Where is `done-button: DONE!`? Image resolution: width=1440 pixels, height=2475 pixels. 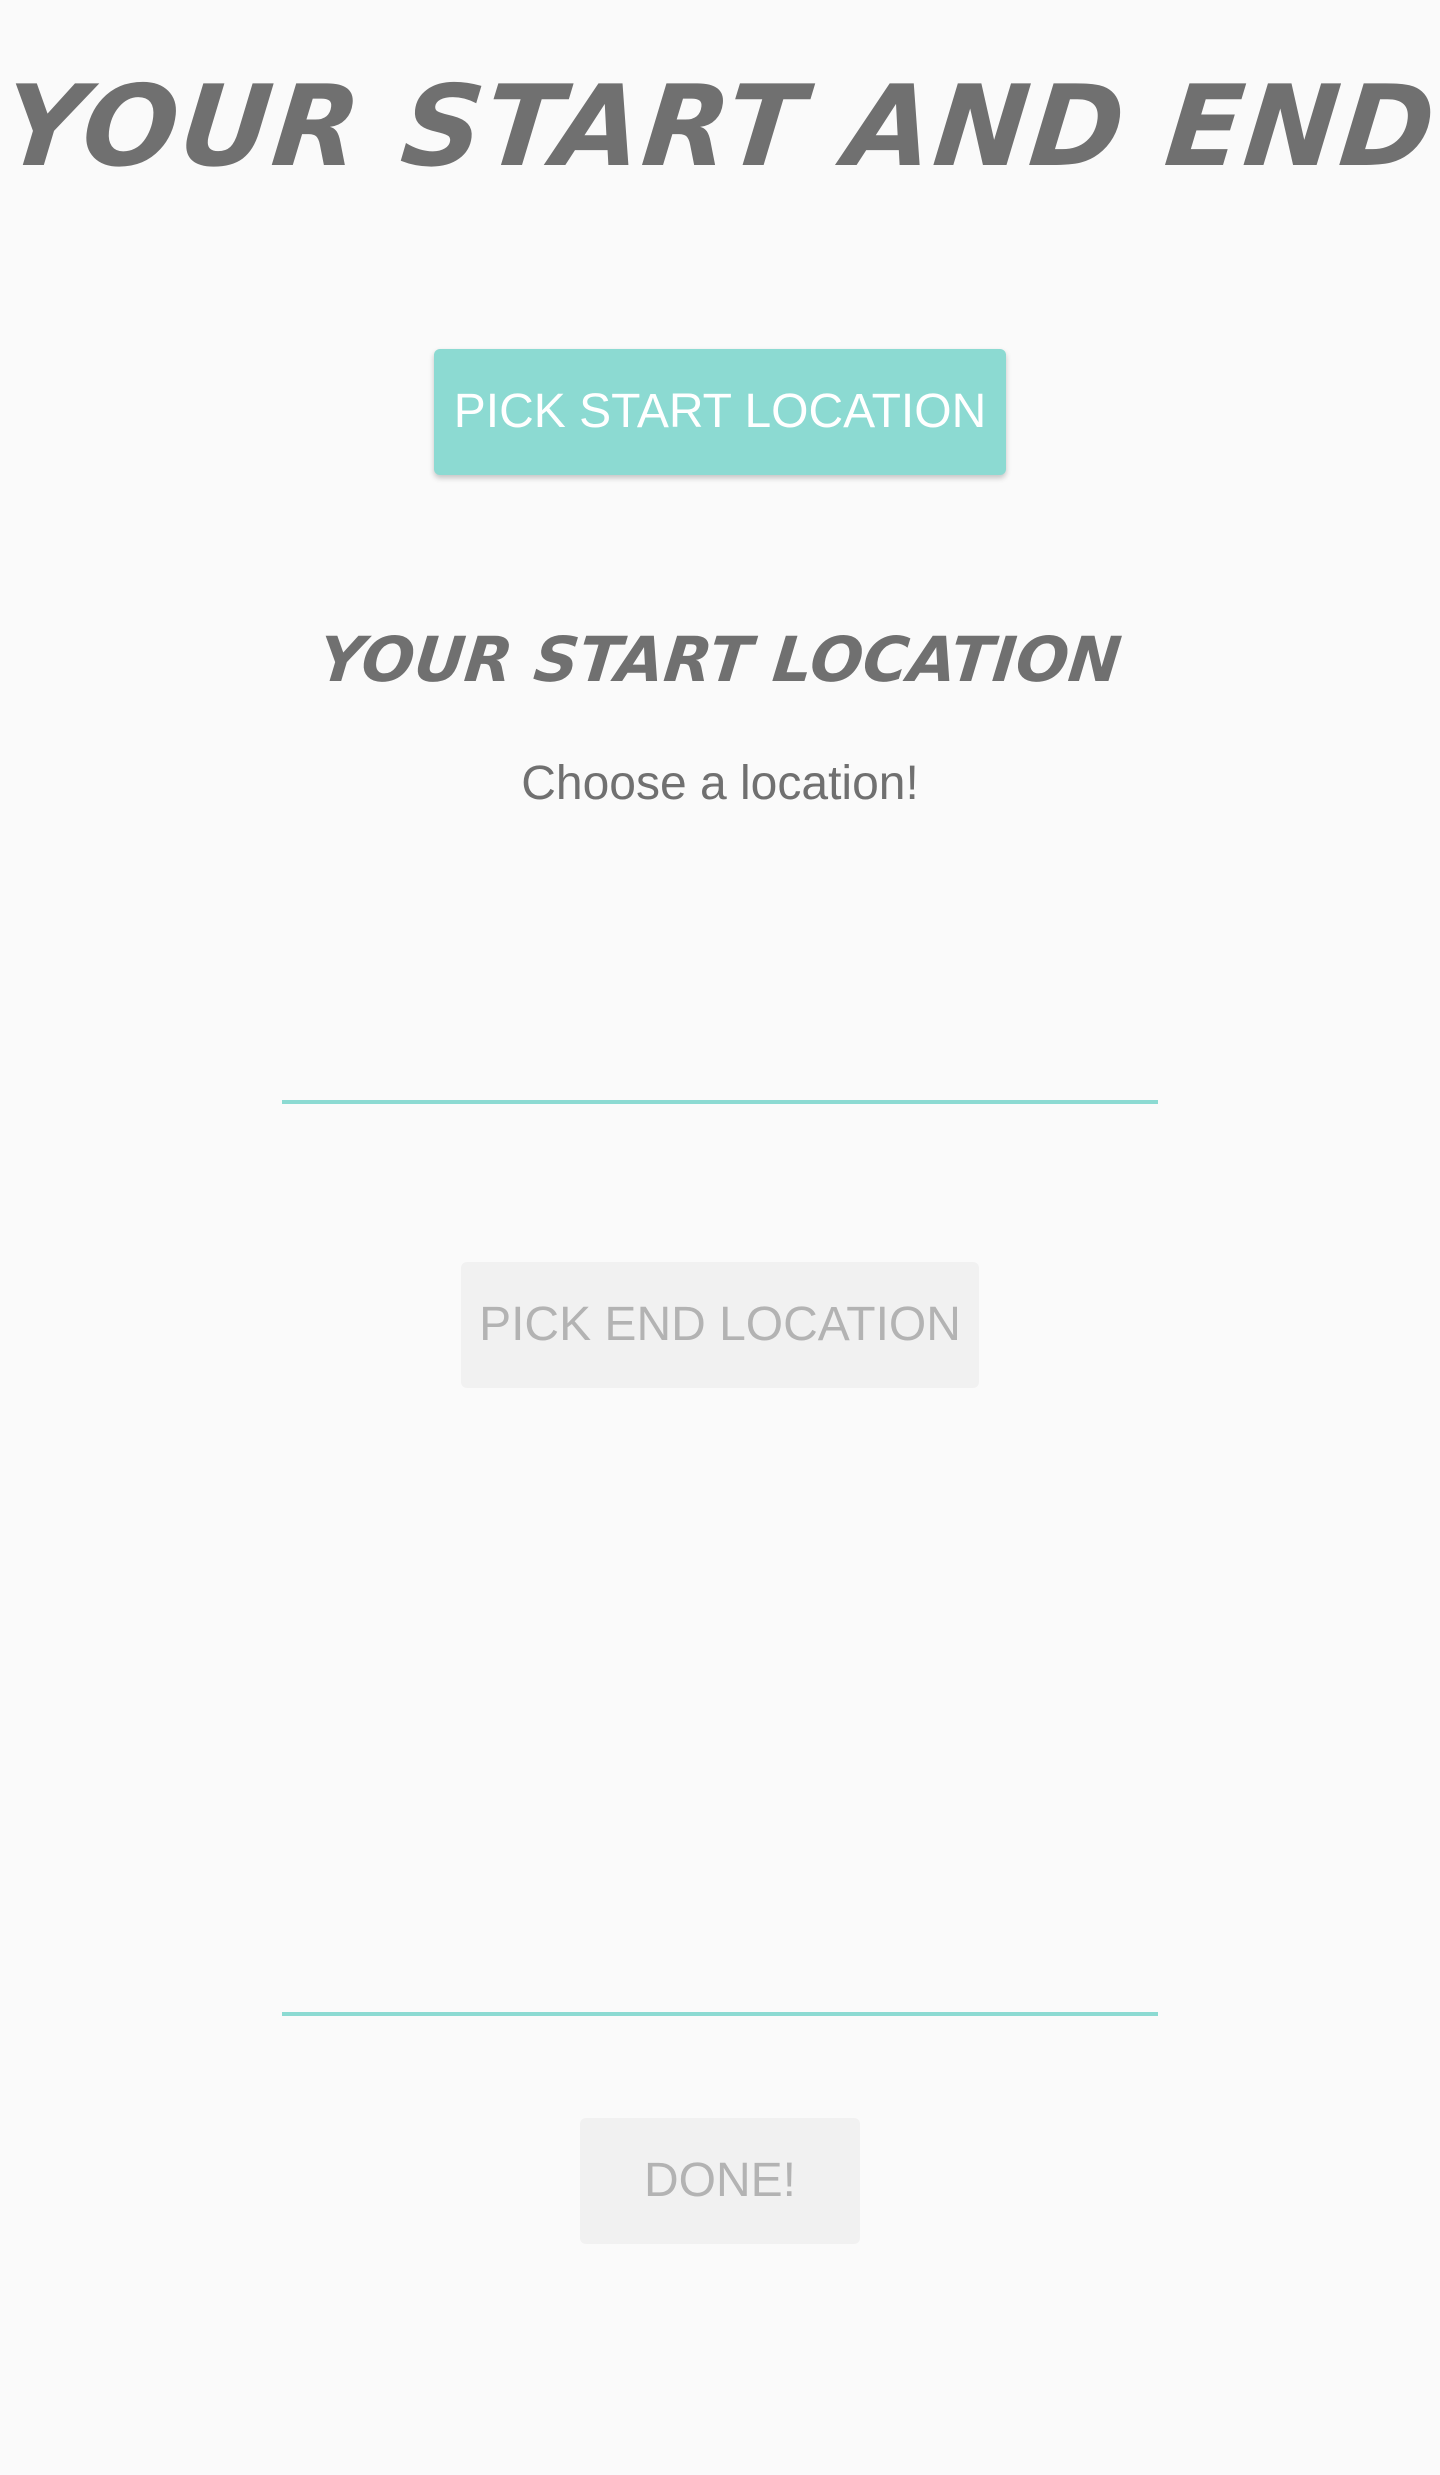
done-button: DONE! is located at coordinates (720, 2181).